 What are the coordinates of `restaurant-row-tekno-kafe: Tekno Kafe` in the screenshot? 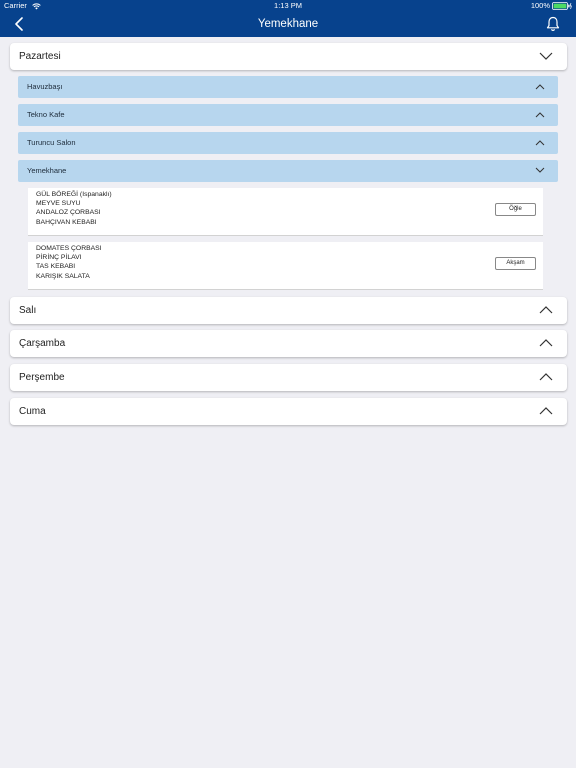 It's located at (288, 115).